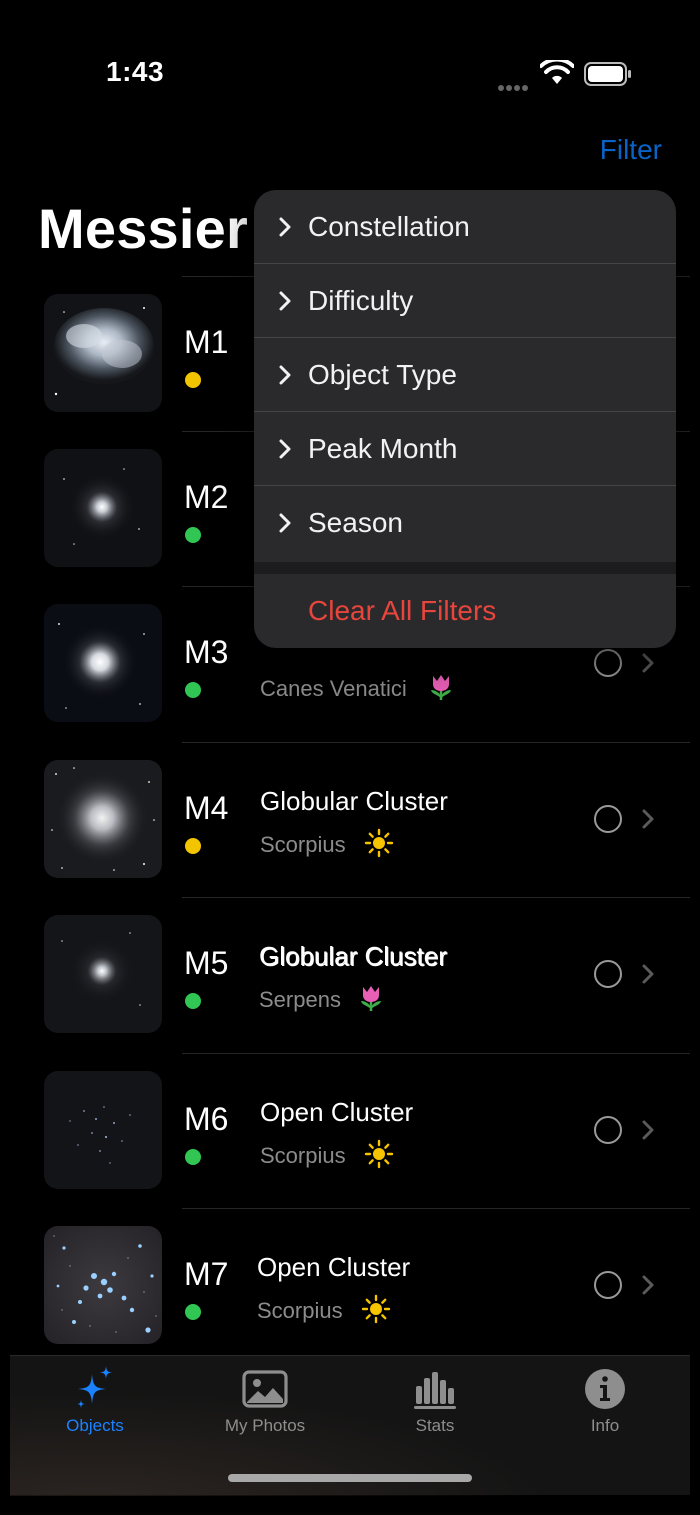 Image resolution: width=700 pixels, height=1515 pixels. Describe the element at coordinates (605, 1389) in the screenshot. I see `info-circle-icon` at that location.